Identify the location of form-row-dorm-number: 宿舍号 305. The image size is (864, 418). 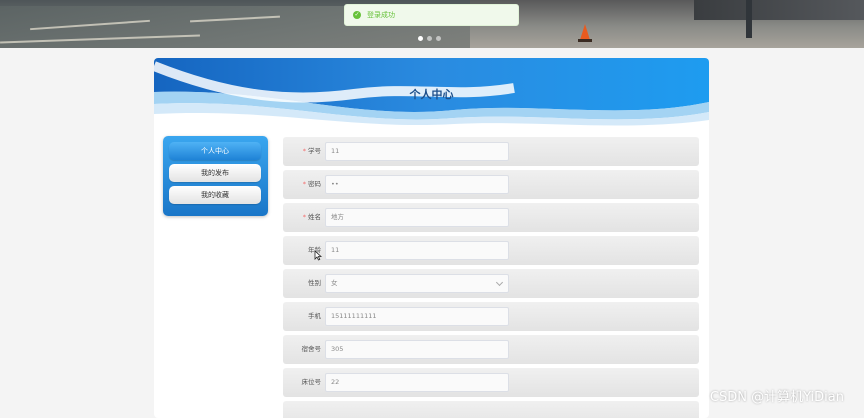
(491, 349).